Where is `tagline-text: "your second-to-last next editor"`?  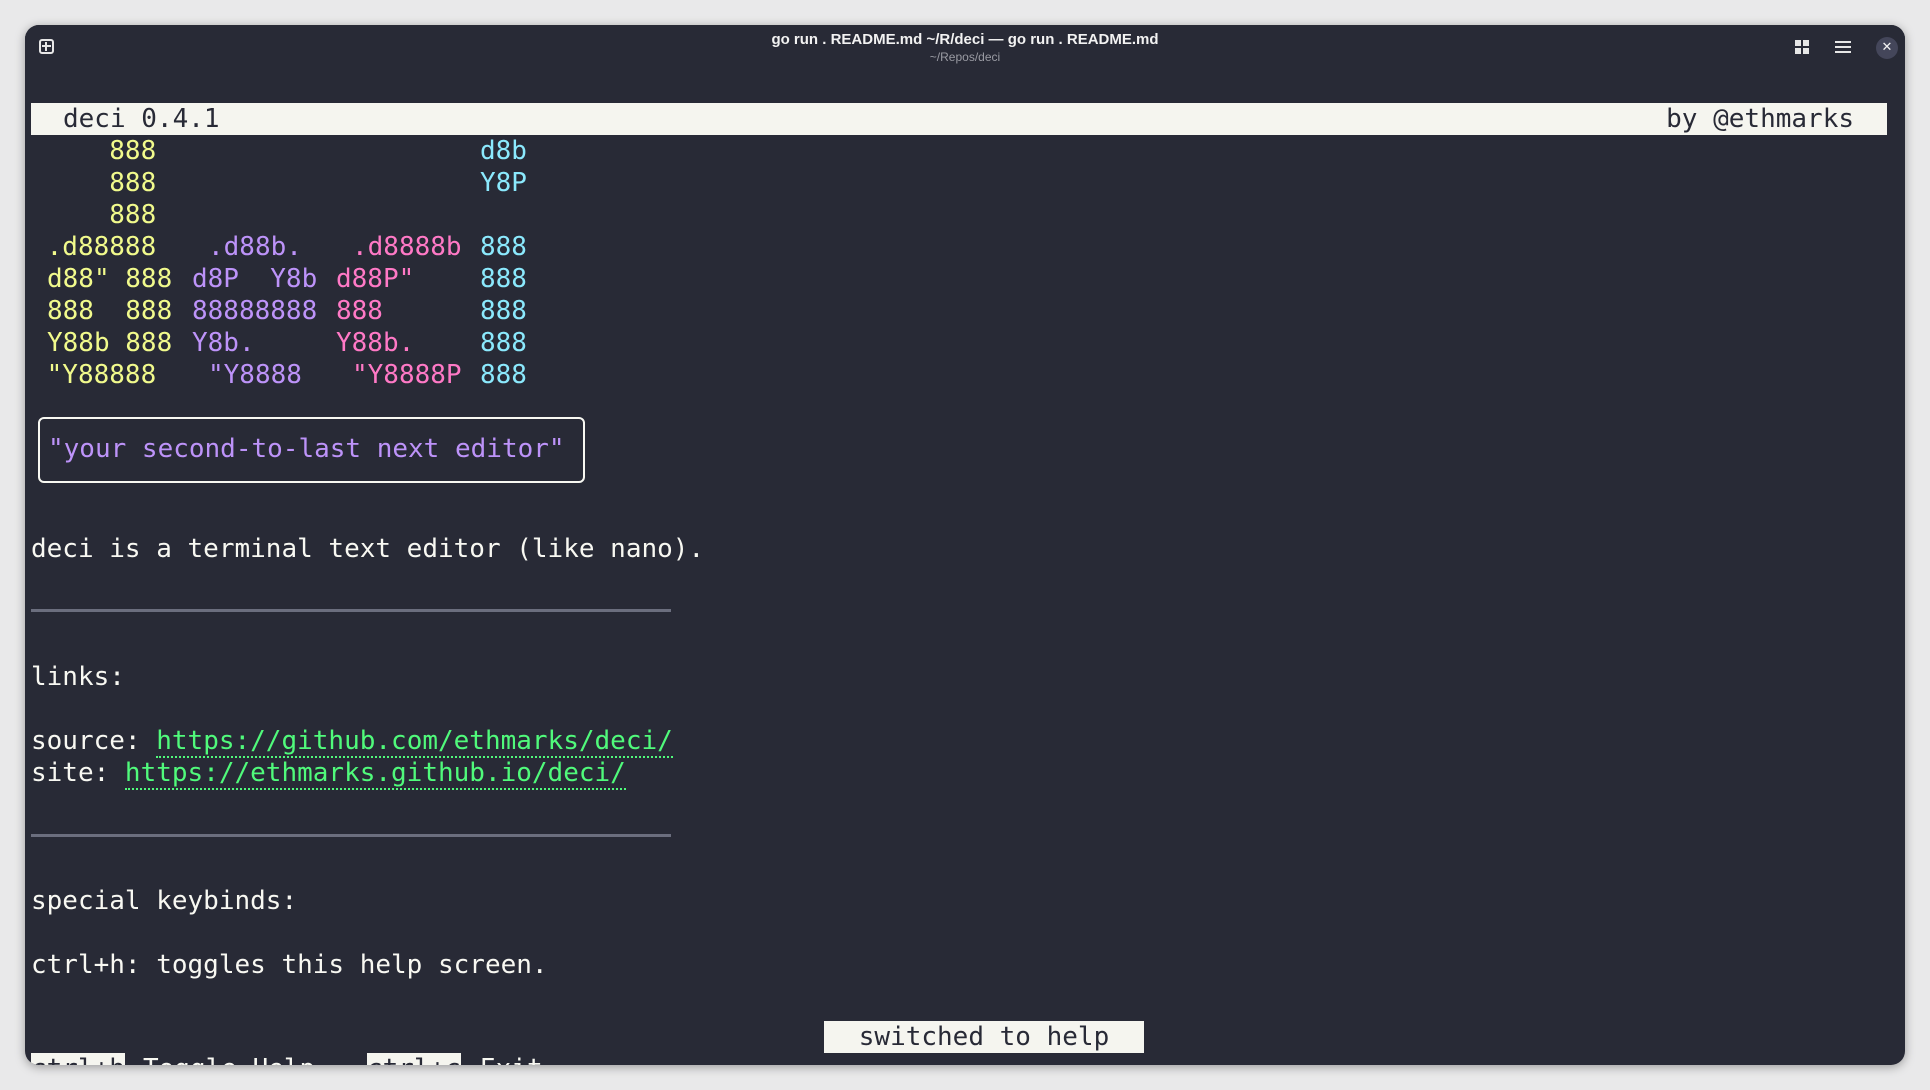 tagline-text: "your second-to-last next editor" is located at coordinates (306, 449).